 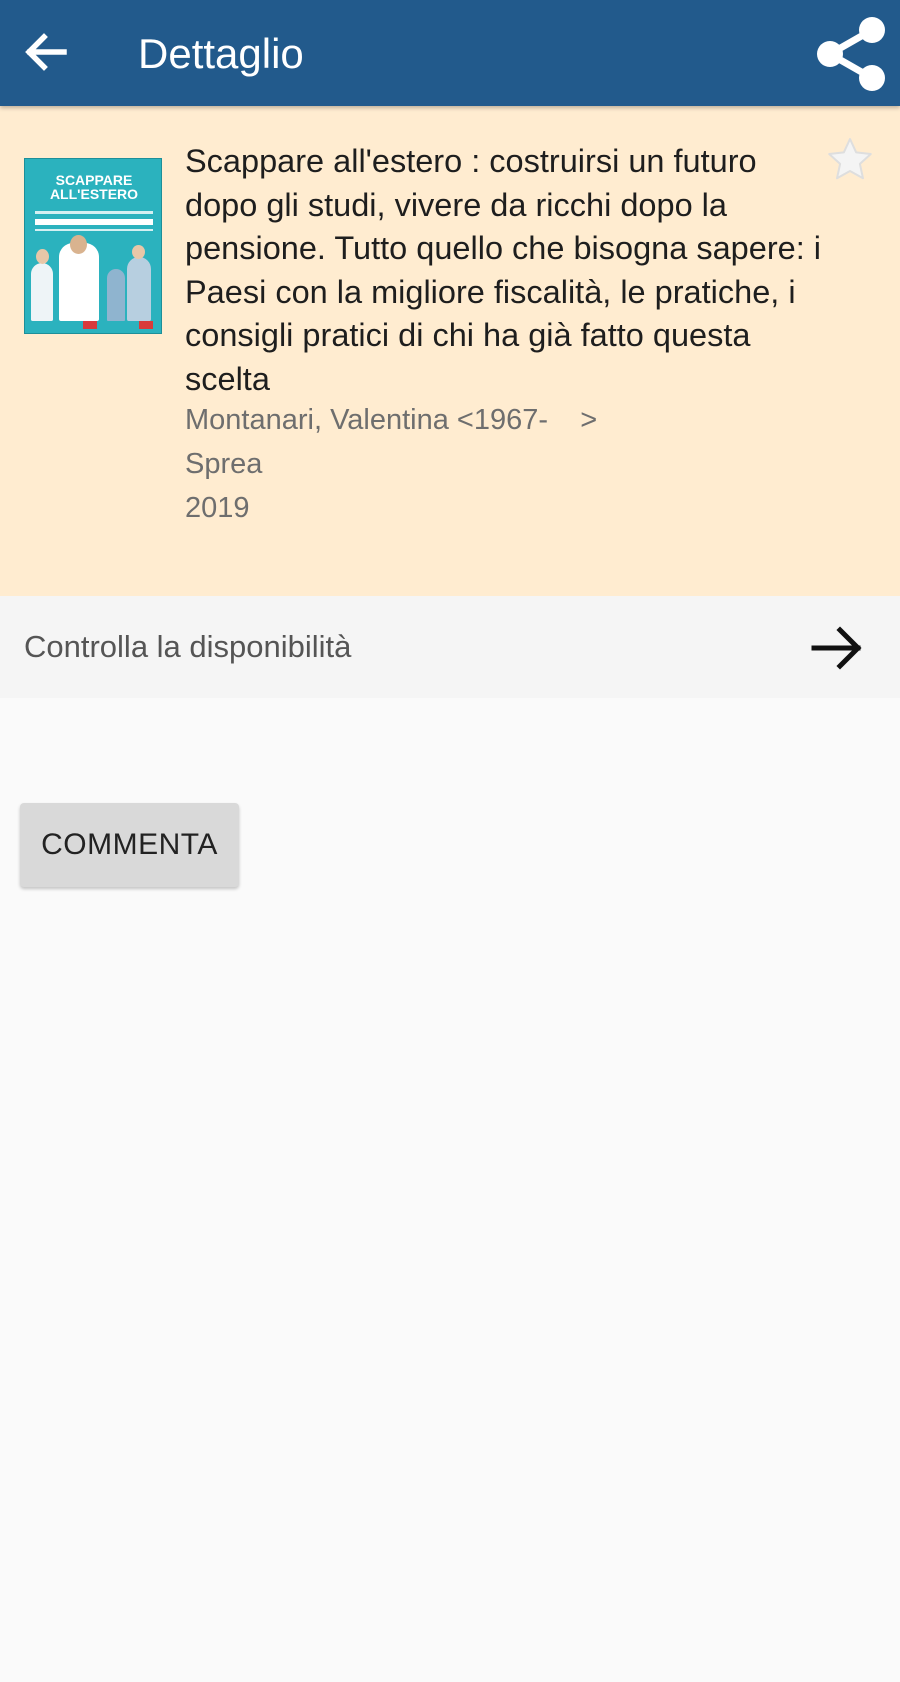 I want to click on book-publisher: Sprea, so click(x=224, y=464).